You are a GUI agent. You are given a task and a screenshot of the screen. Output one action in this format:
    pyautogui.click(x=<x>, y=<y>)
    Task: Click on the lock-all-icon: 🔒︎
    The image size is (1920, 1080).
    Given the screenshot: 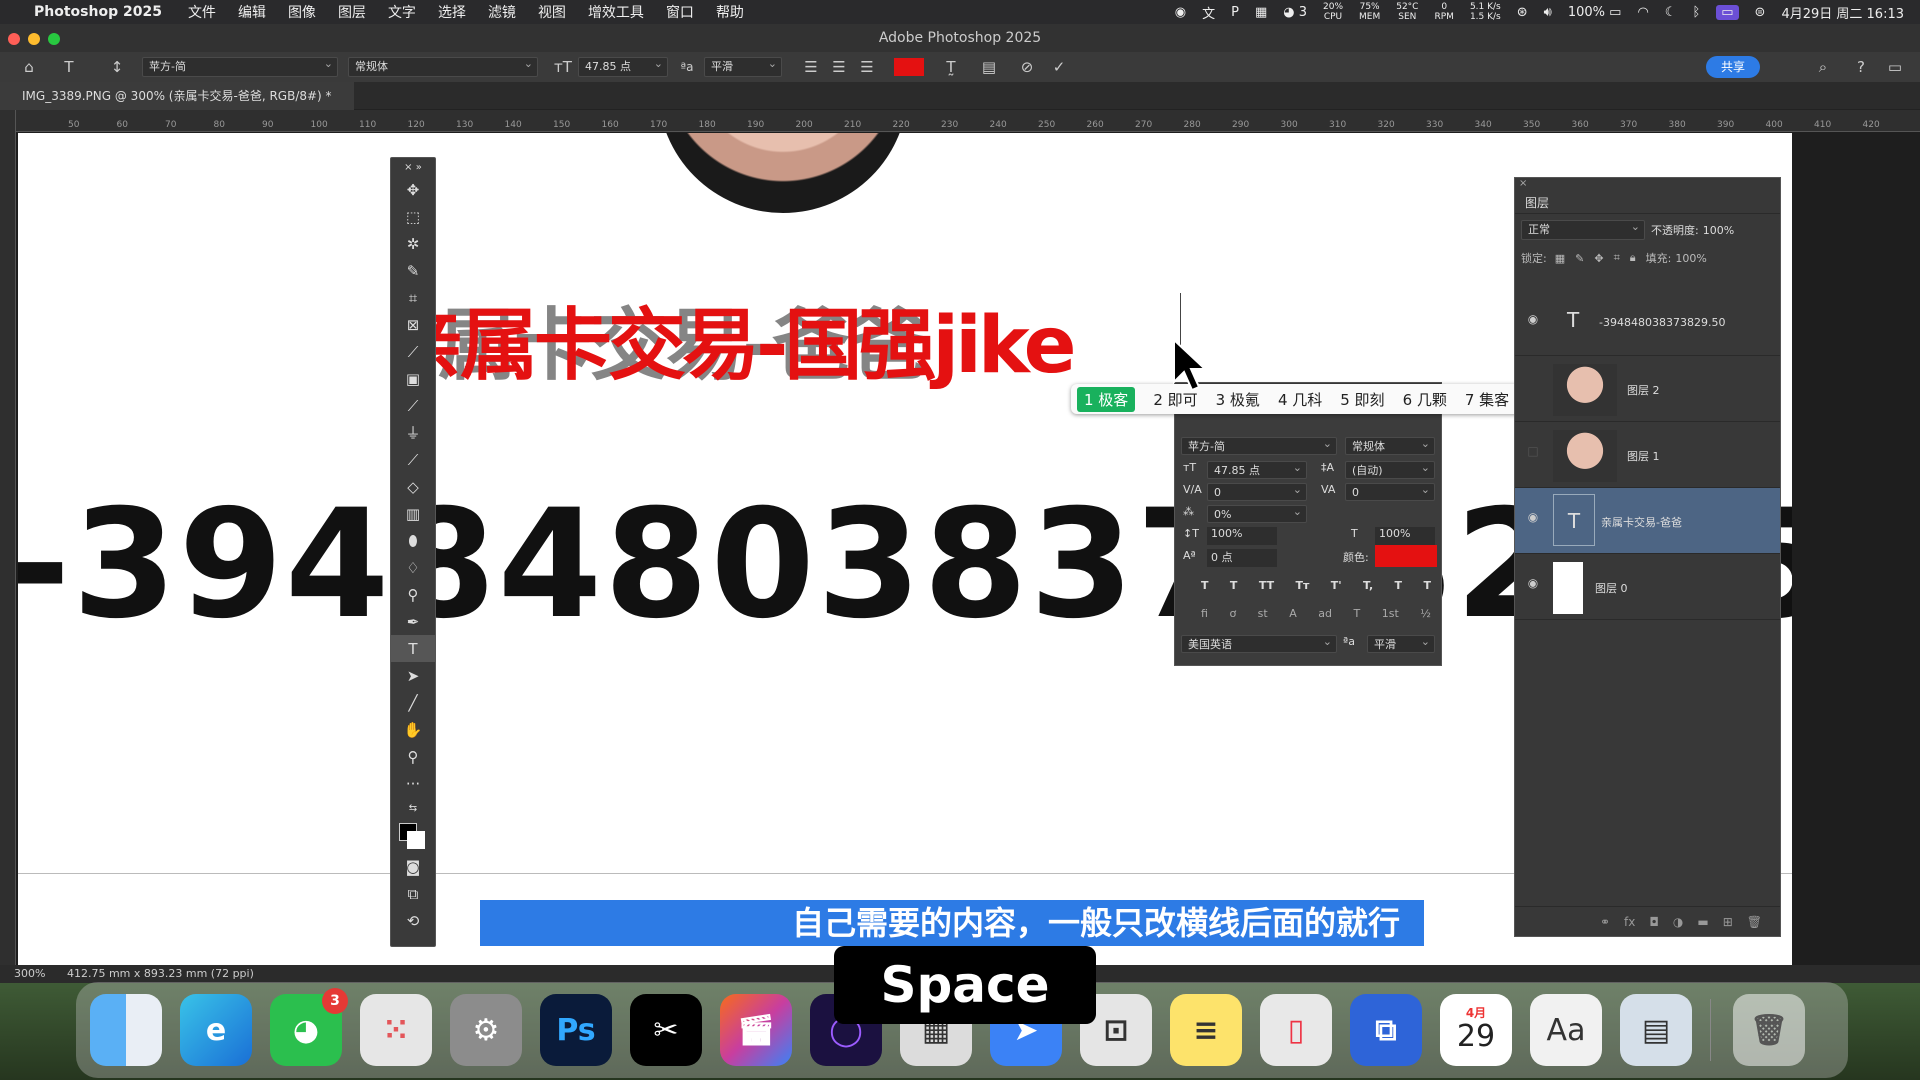 What is the action you would take?
    pyautogui.click(x=1633, y=258)
    